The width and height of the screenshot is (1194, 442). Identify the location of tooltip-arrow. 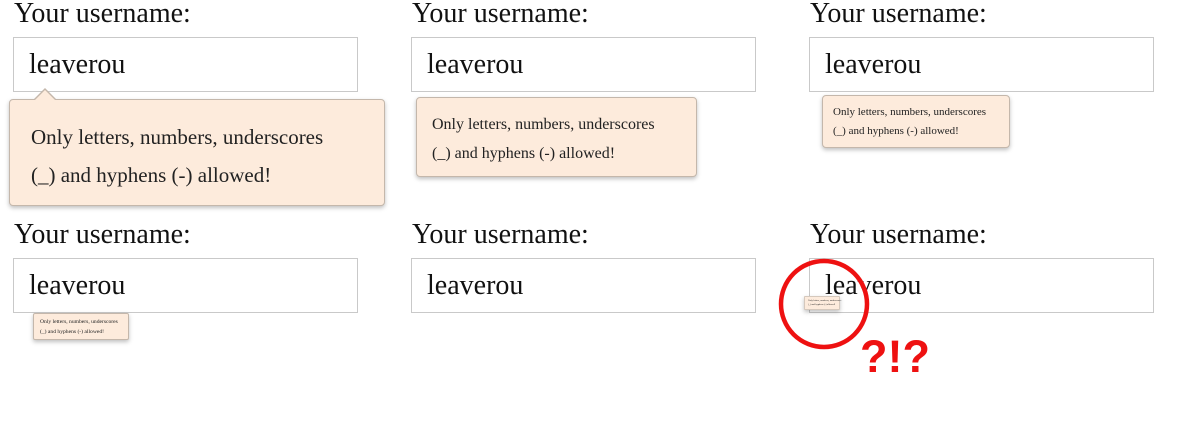
(45, 95).